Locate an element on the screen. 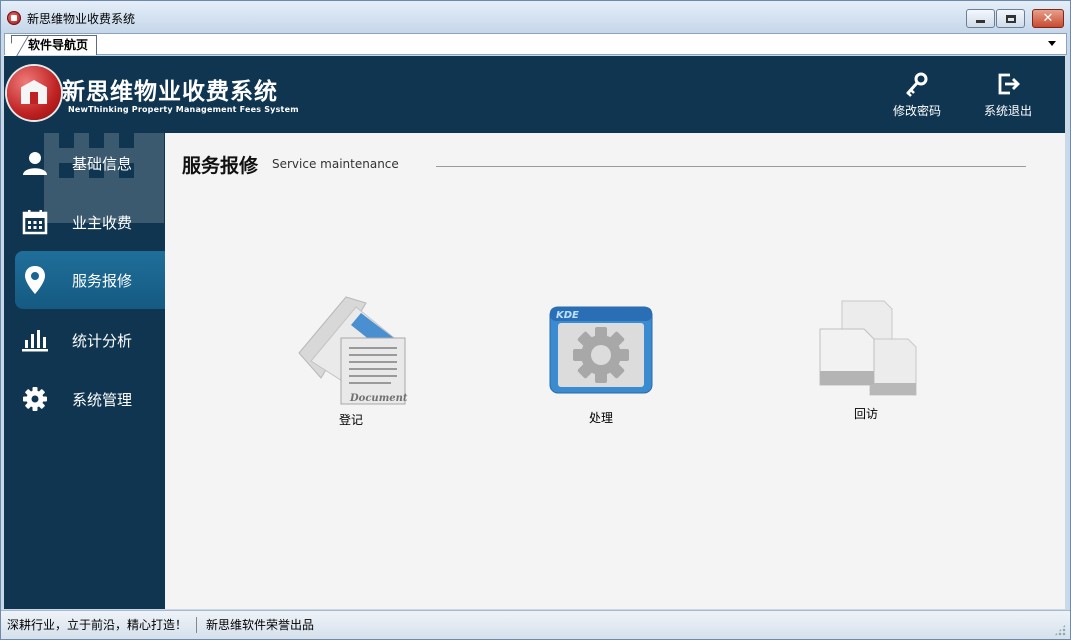 The image size is (1071, 640). window-title: 新思维物业收费系统 is located at coordinates (81, 19).